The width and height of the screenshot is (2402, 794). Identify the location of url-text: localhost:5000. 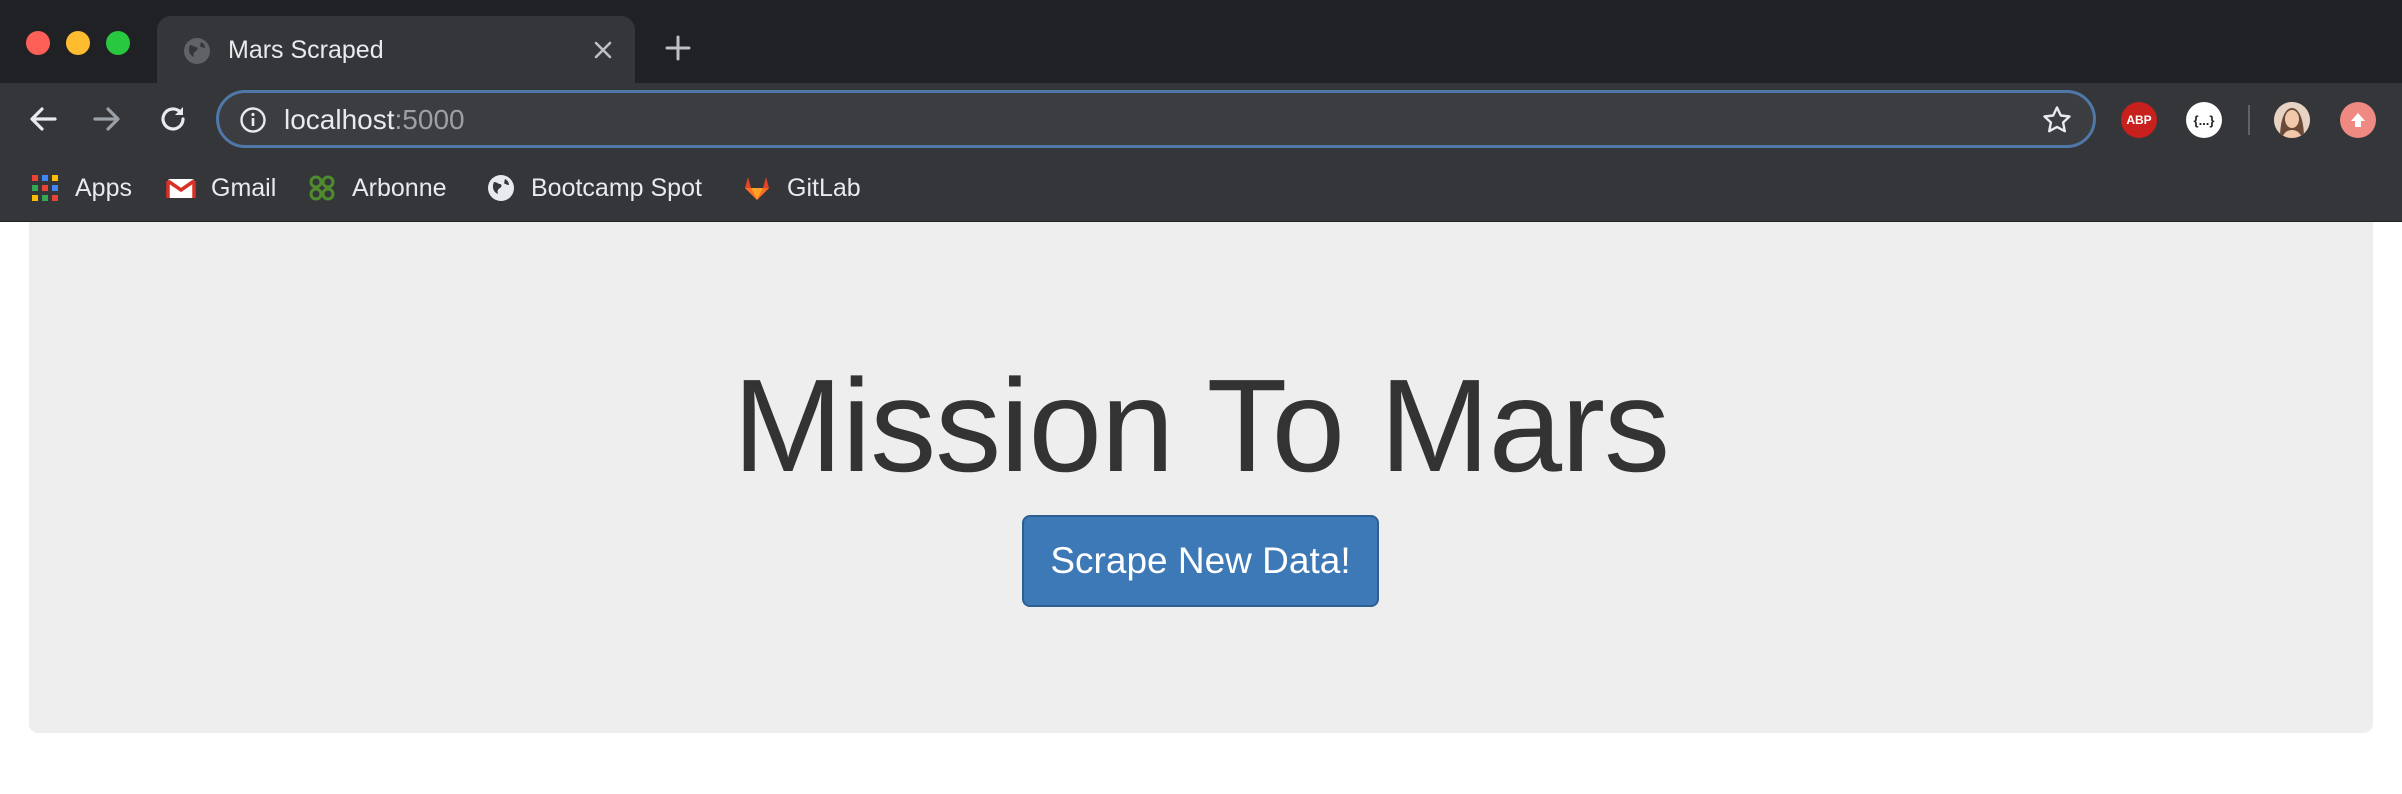
(374, 120).